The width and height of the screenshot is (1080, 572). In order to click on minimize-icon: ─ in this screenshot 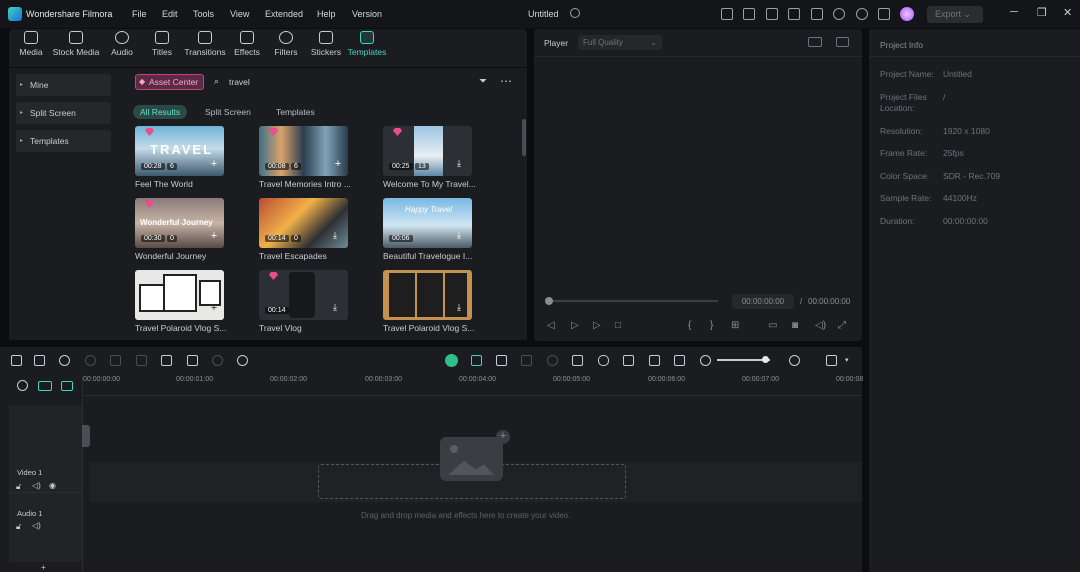, I will do `click(1014, 12)`.